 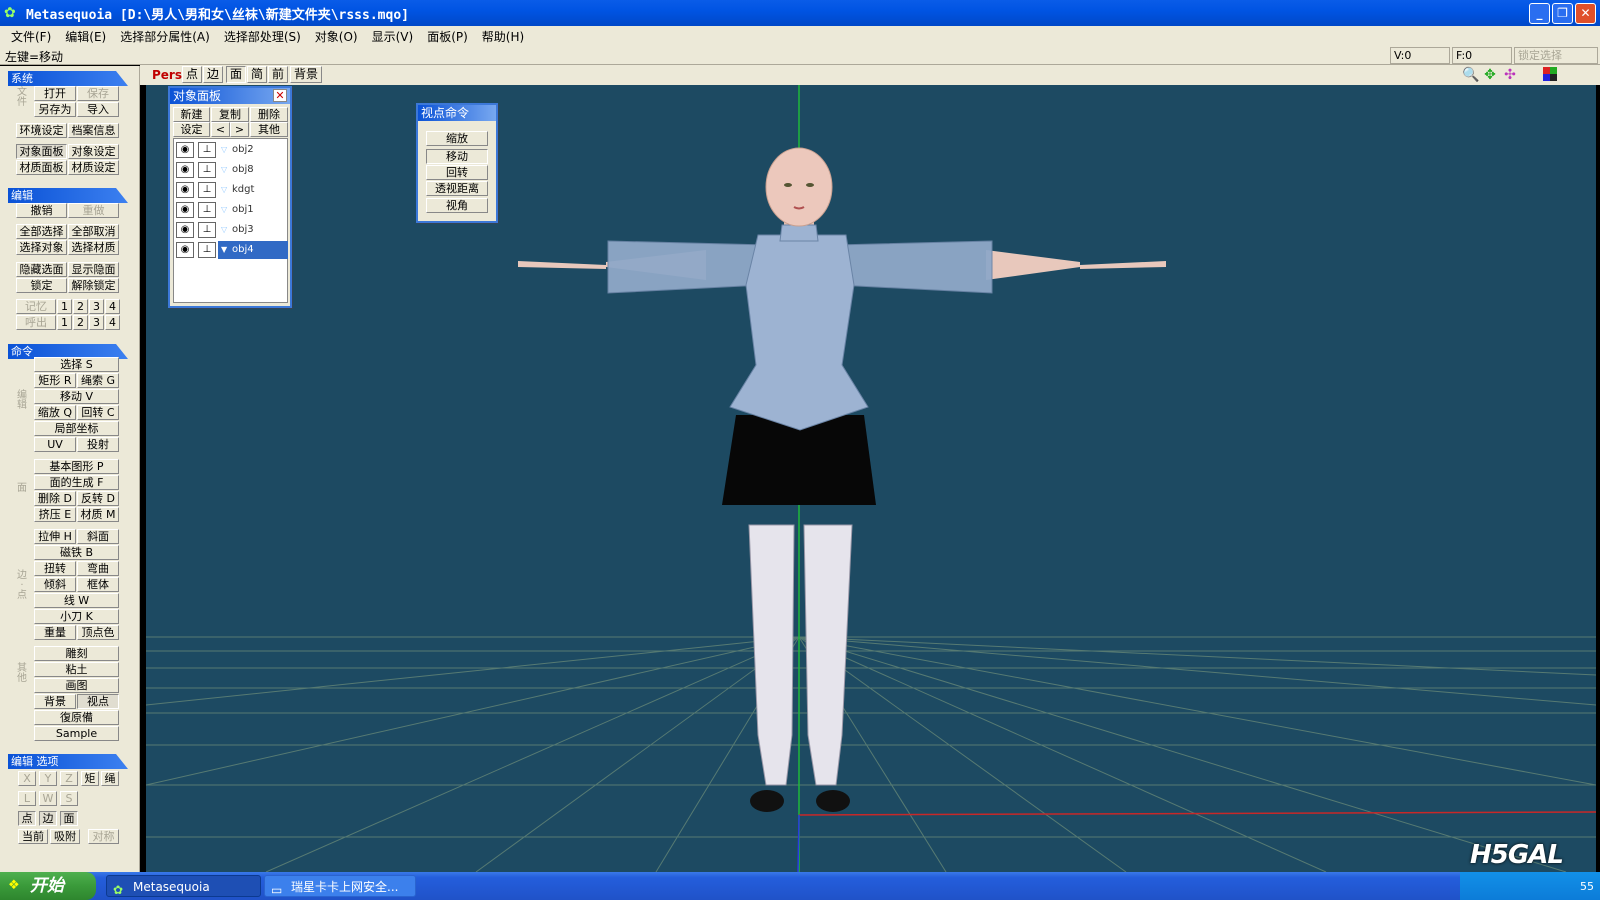 What do you see at coordinates (98, 109) in the screenshot?
I see `import-button: 导入` at bounding box center [98, 109].